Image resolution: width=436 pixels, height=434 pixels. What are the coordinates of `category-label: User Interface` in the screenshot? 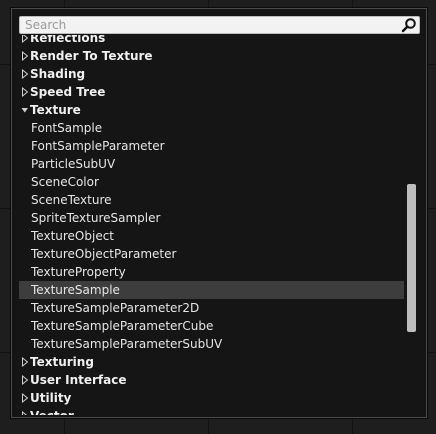 It's located at (78, 380).